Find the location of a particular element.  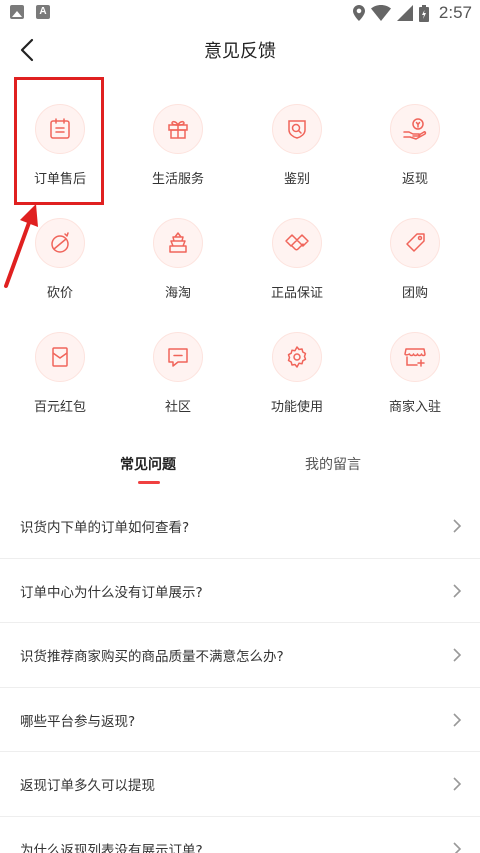

category-label: 返现 is located at coordinates (414, 179).